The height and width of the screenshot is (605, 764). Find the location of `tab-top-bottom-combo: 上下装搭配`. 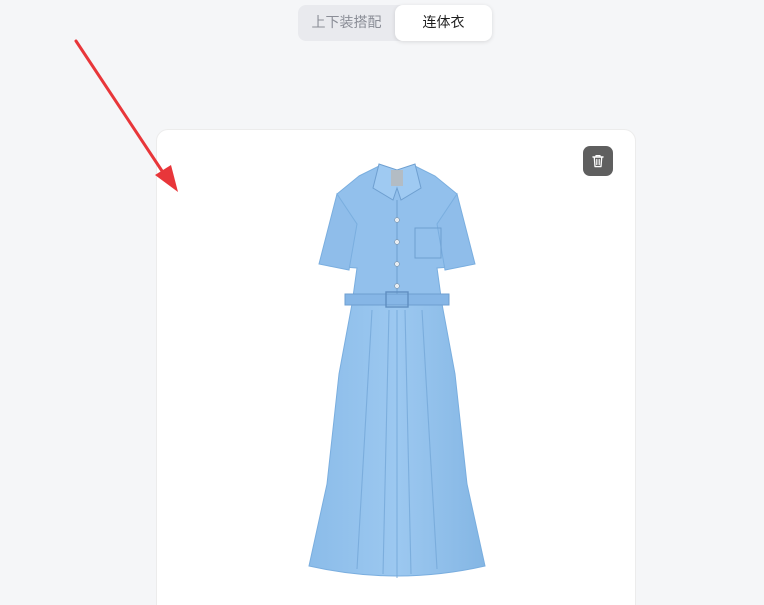

tab-top-bottom-combo: 上下装搭配 is located at coordinates (346, 23).